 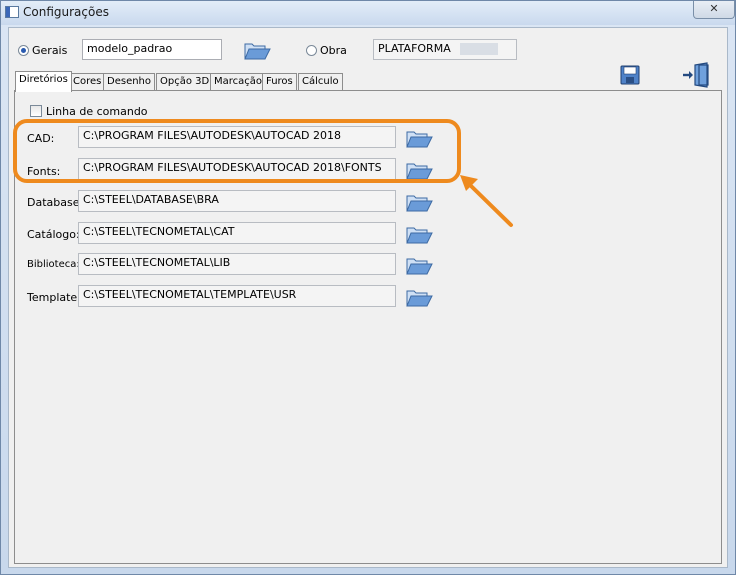 What do you see at coordinates (53, 264) in the screenshot?
I see `biblioteca-label: Biblioteca:` at bounding box center [53, 264].